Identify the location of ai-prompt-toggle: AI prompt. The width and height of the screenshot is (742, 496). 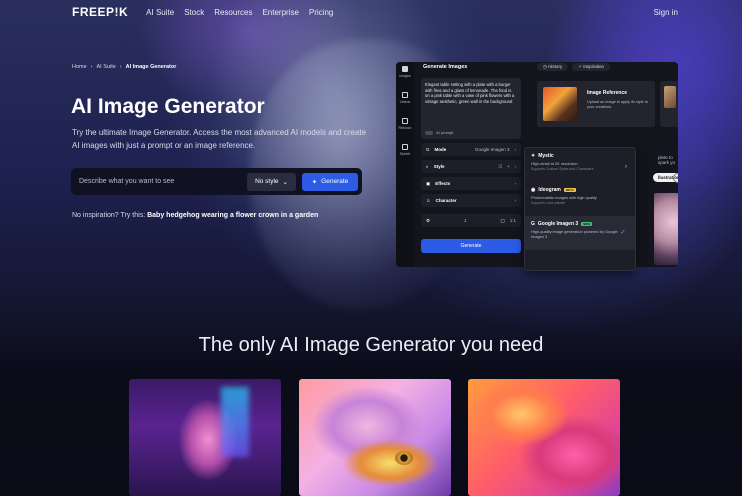
(439, 133).